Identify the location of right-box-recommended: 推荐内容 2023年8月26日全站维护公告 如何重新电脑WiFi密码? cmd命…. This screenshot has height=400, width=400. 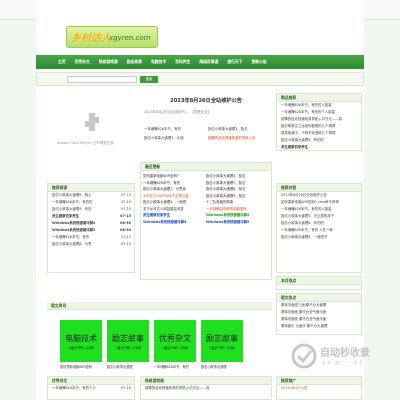
(319, 228).